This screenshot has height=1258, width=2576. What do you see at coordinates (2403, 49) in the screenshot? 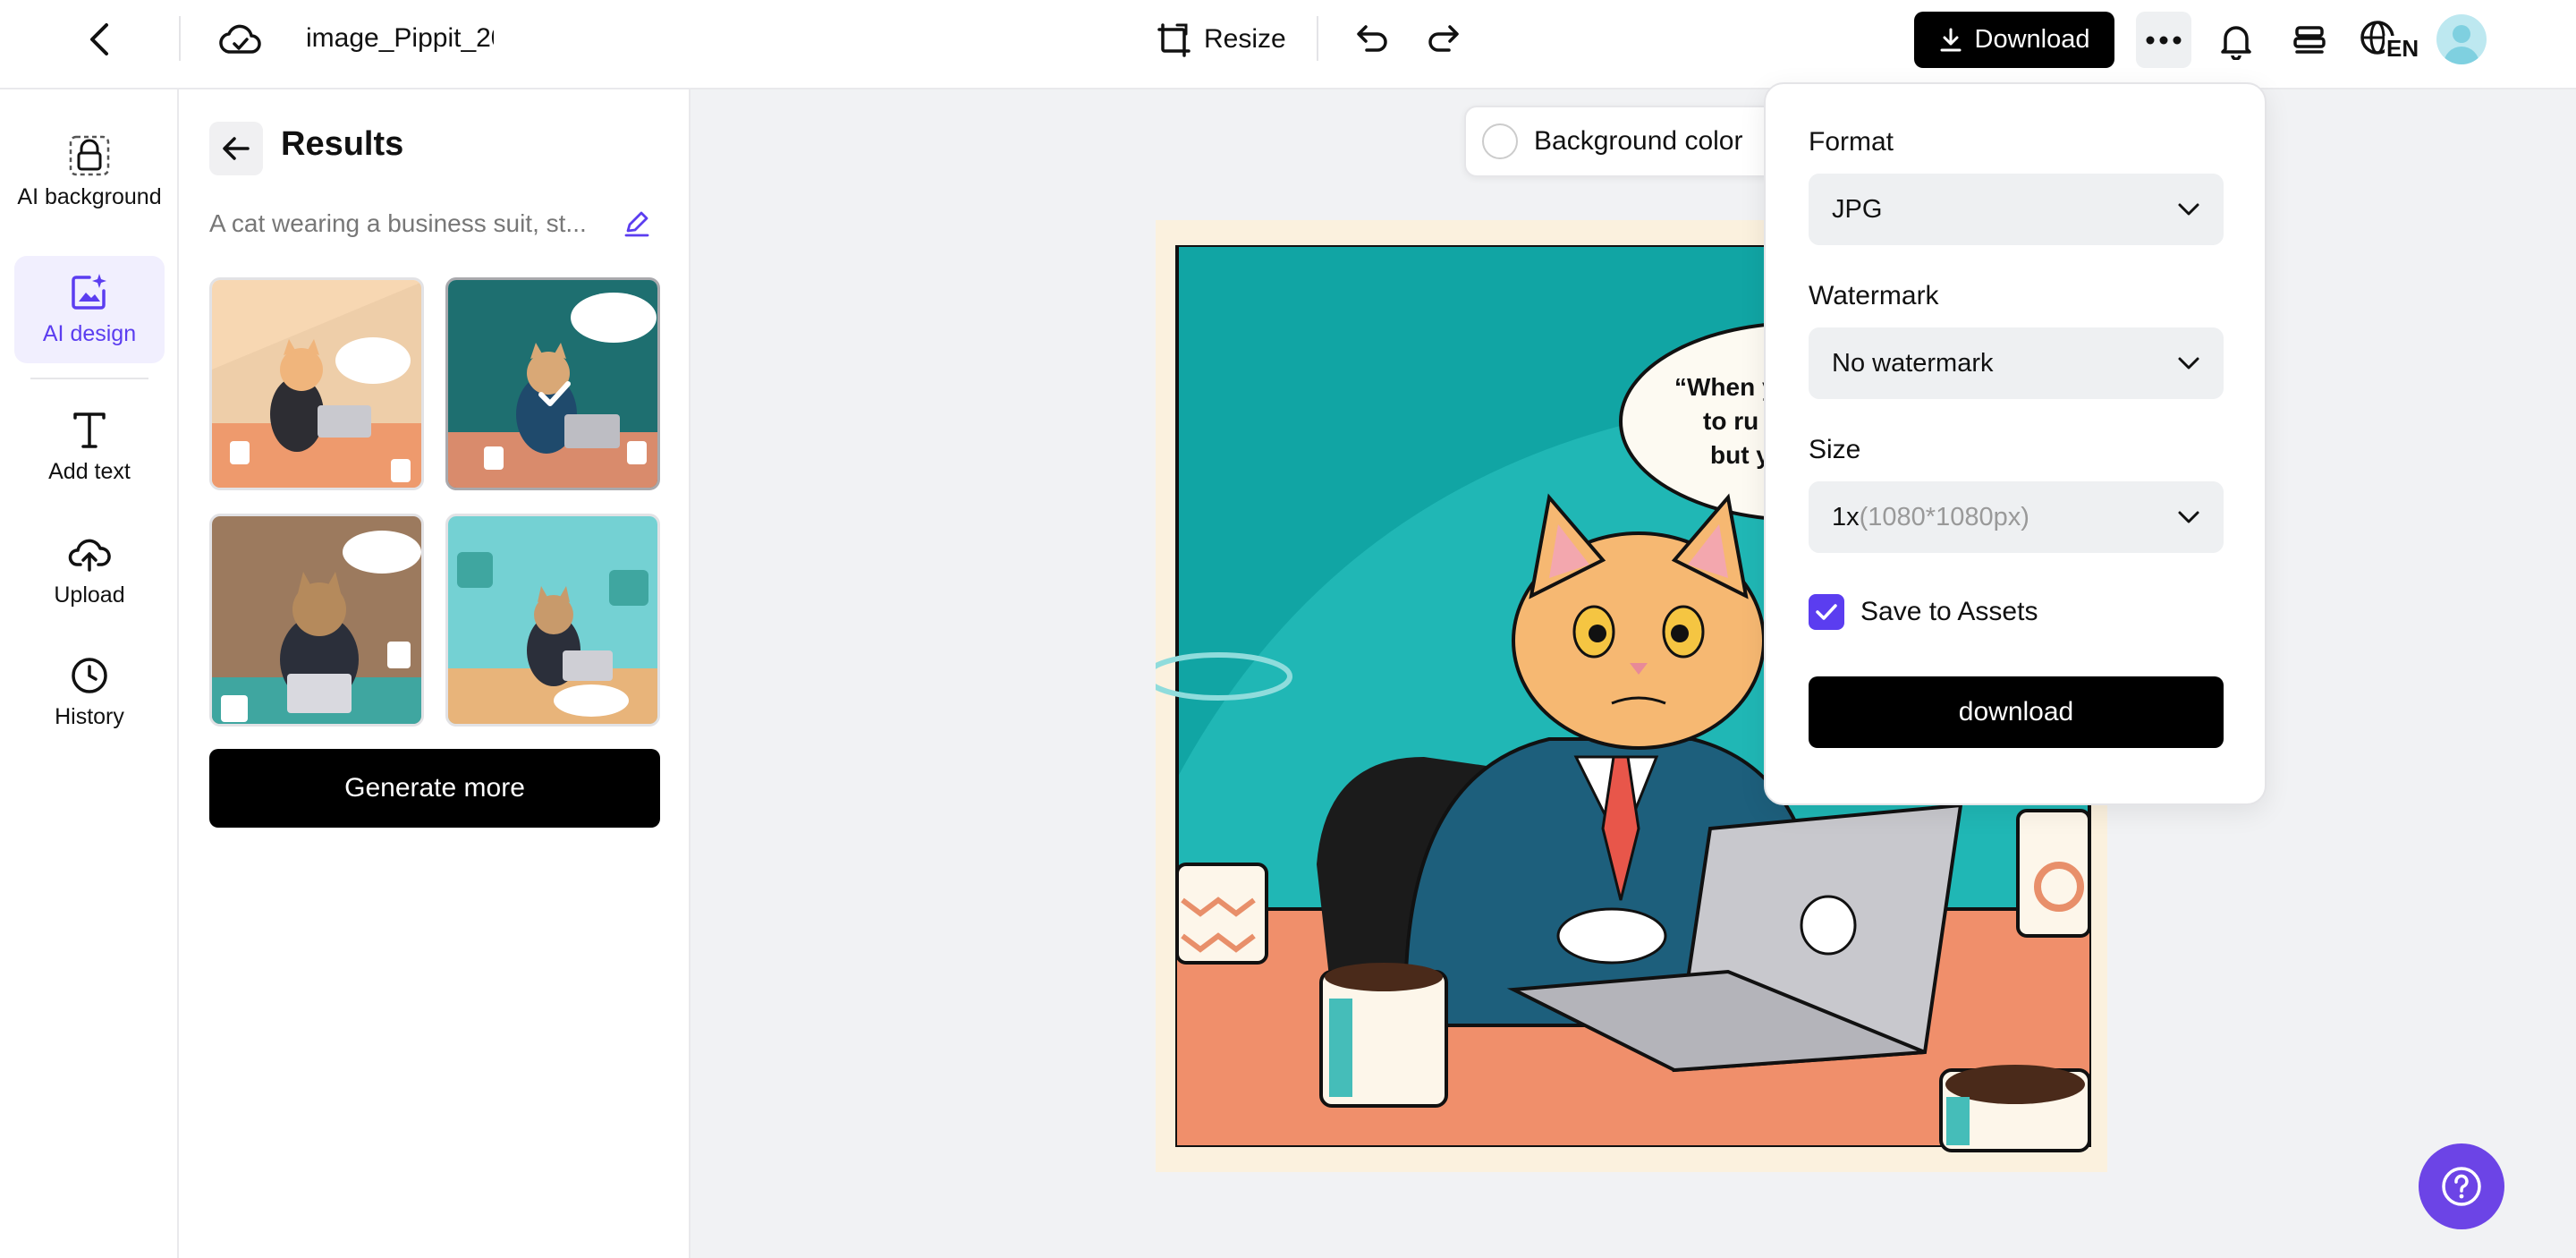
I see `language-code: EN` at bounding box center [2403, 49].